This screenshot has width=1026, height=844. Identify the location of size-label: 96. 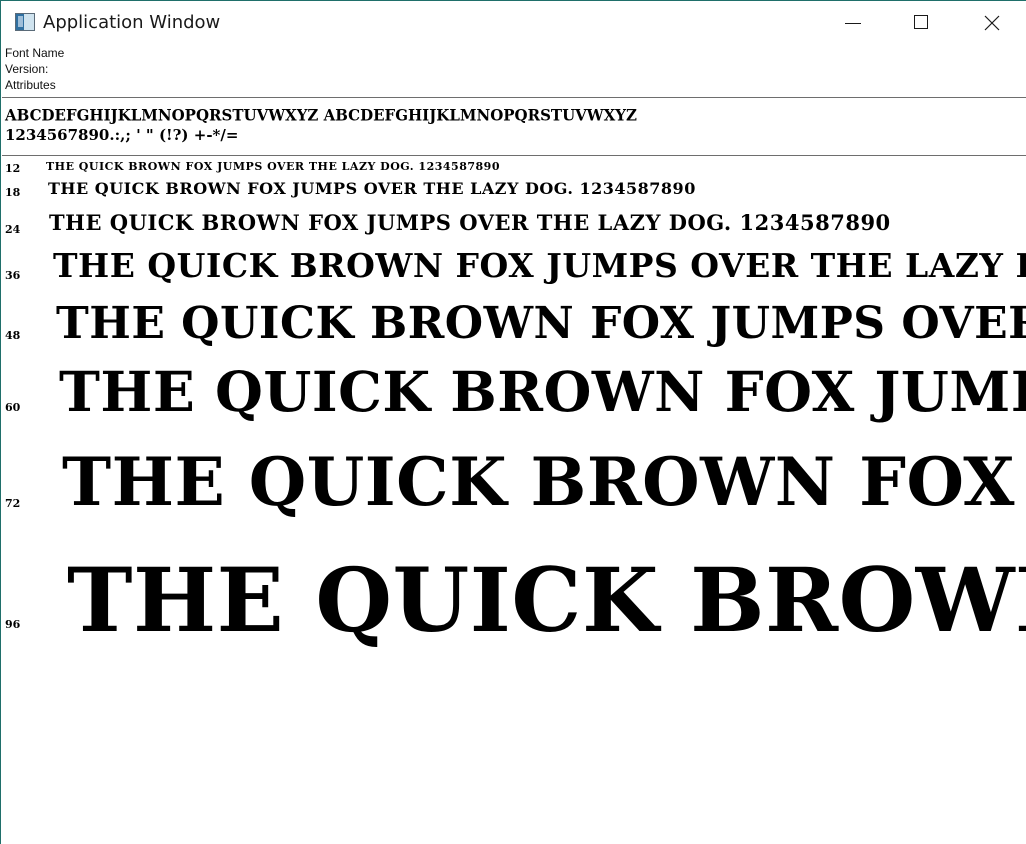
(13, 624).